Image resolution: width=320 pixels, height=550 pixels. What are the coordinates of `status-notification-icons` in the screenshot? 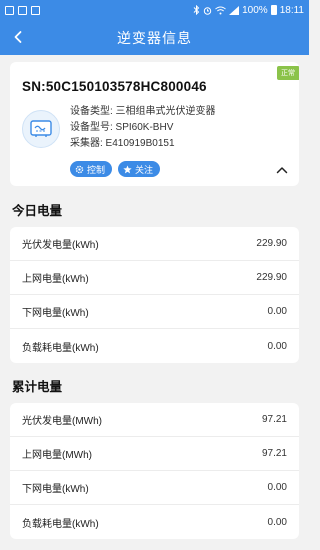 It's located at (22, 10).